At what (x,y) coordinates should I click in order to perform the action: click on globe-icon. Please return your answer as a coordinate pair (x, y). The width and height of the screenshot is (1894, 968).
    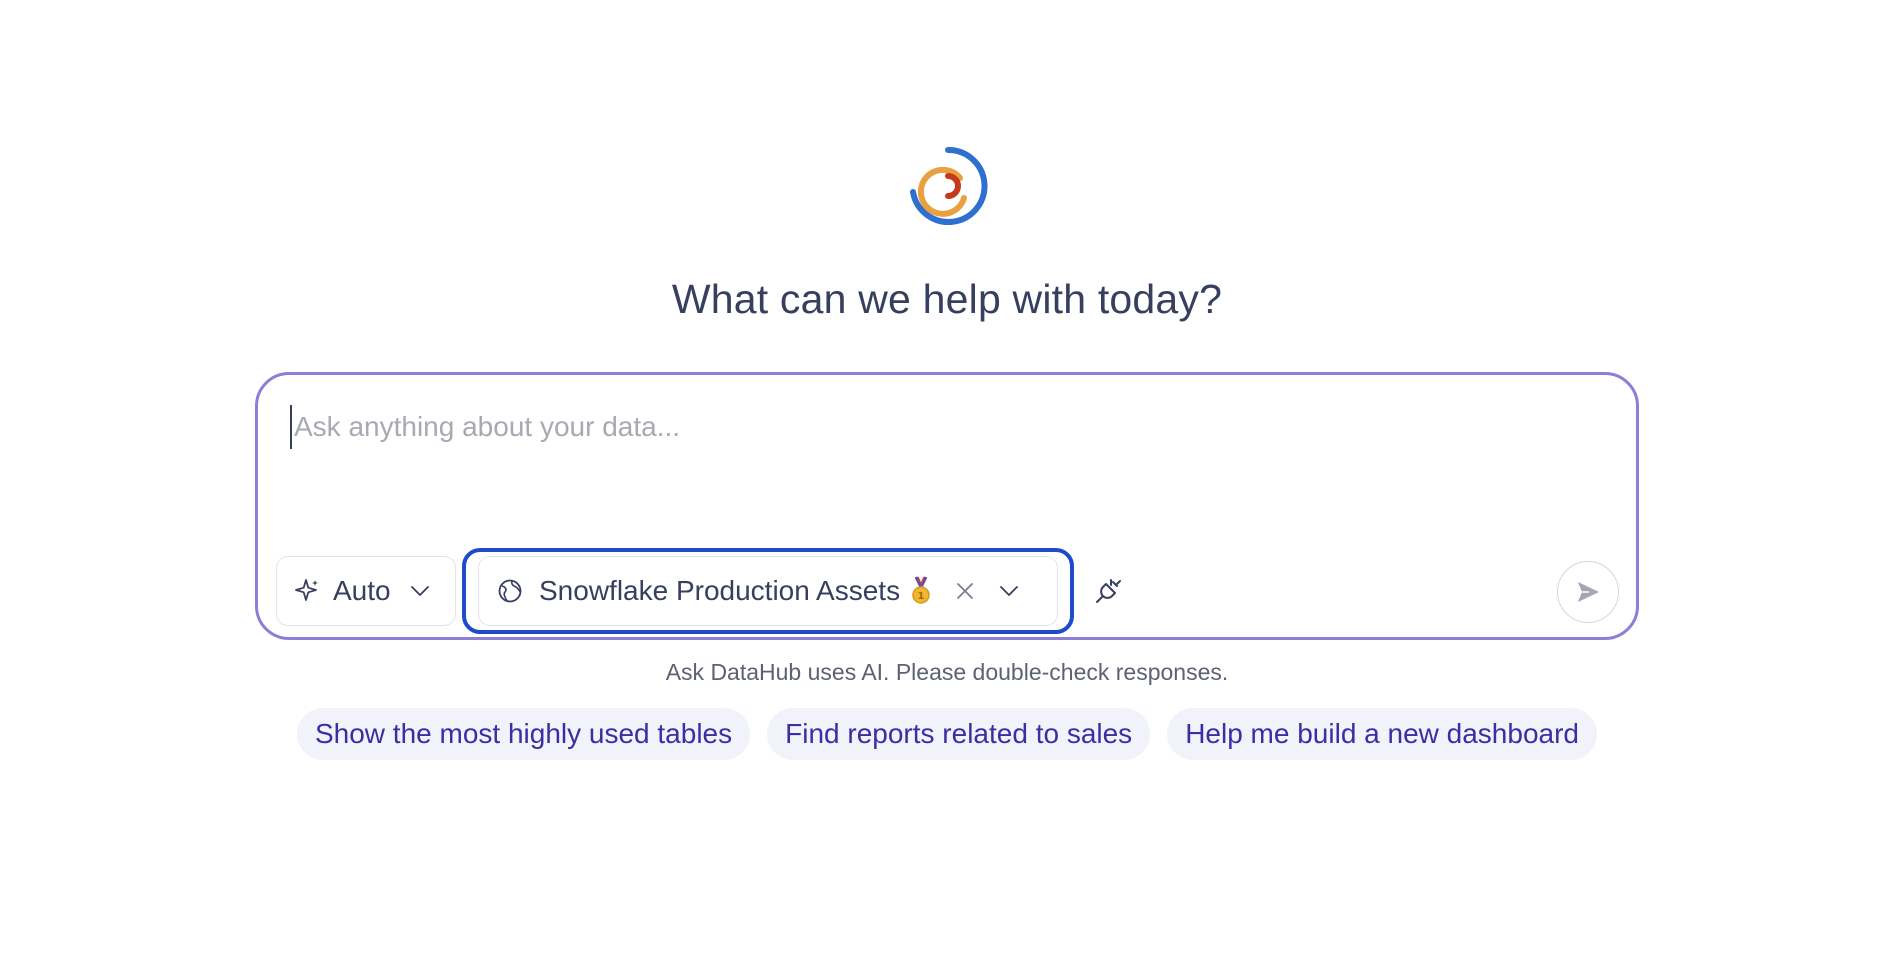
    Looking at the image, I should click on (510, 591).